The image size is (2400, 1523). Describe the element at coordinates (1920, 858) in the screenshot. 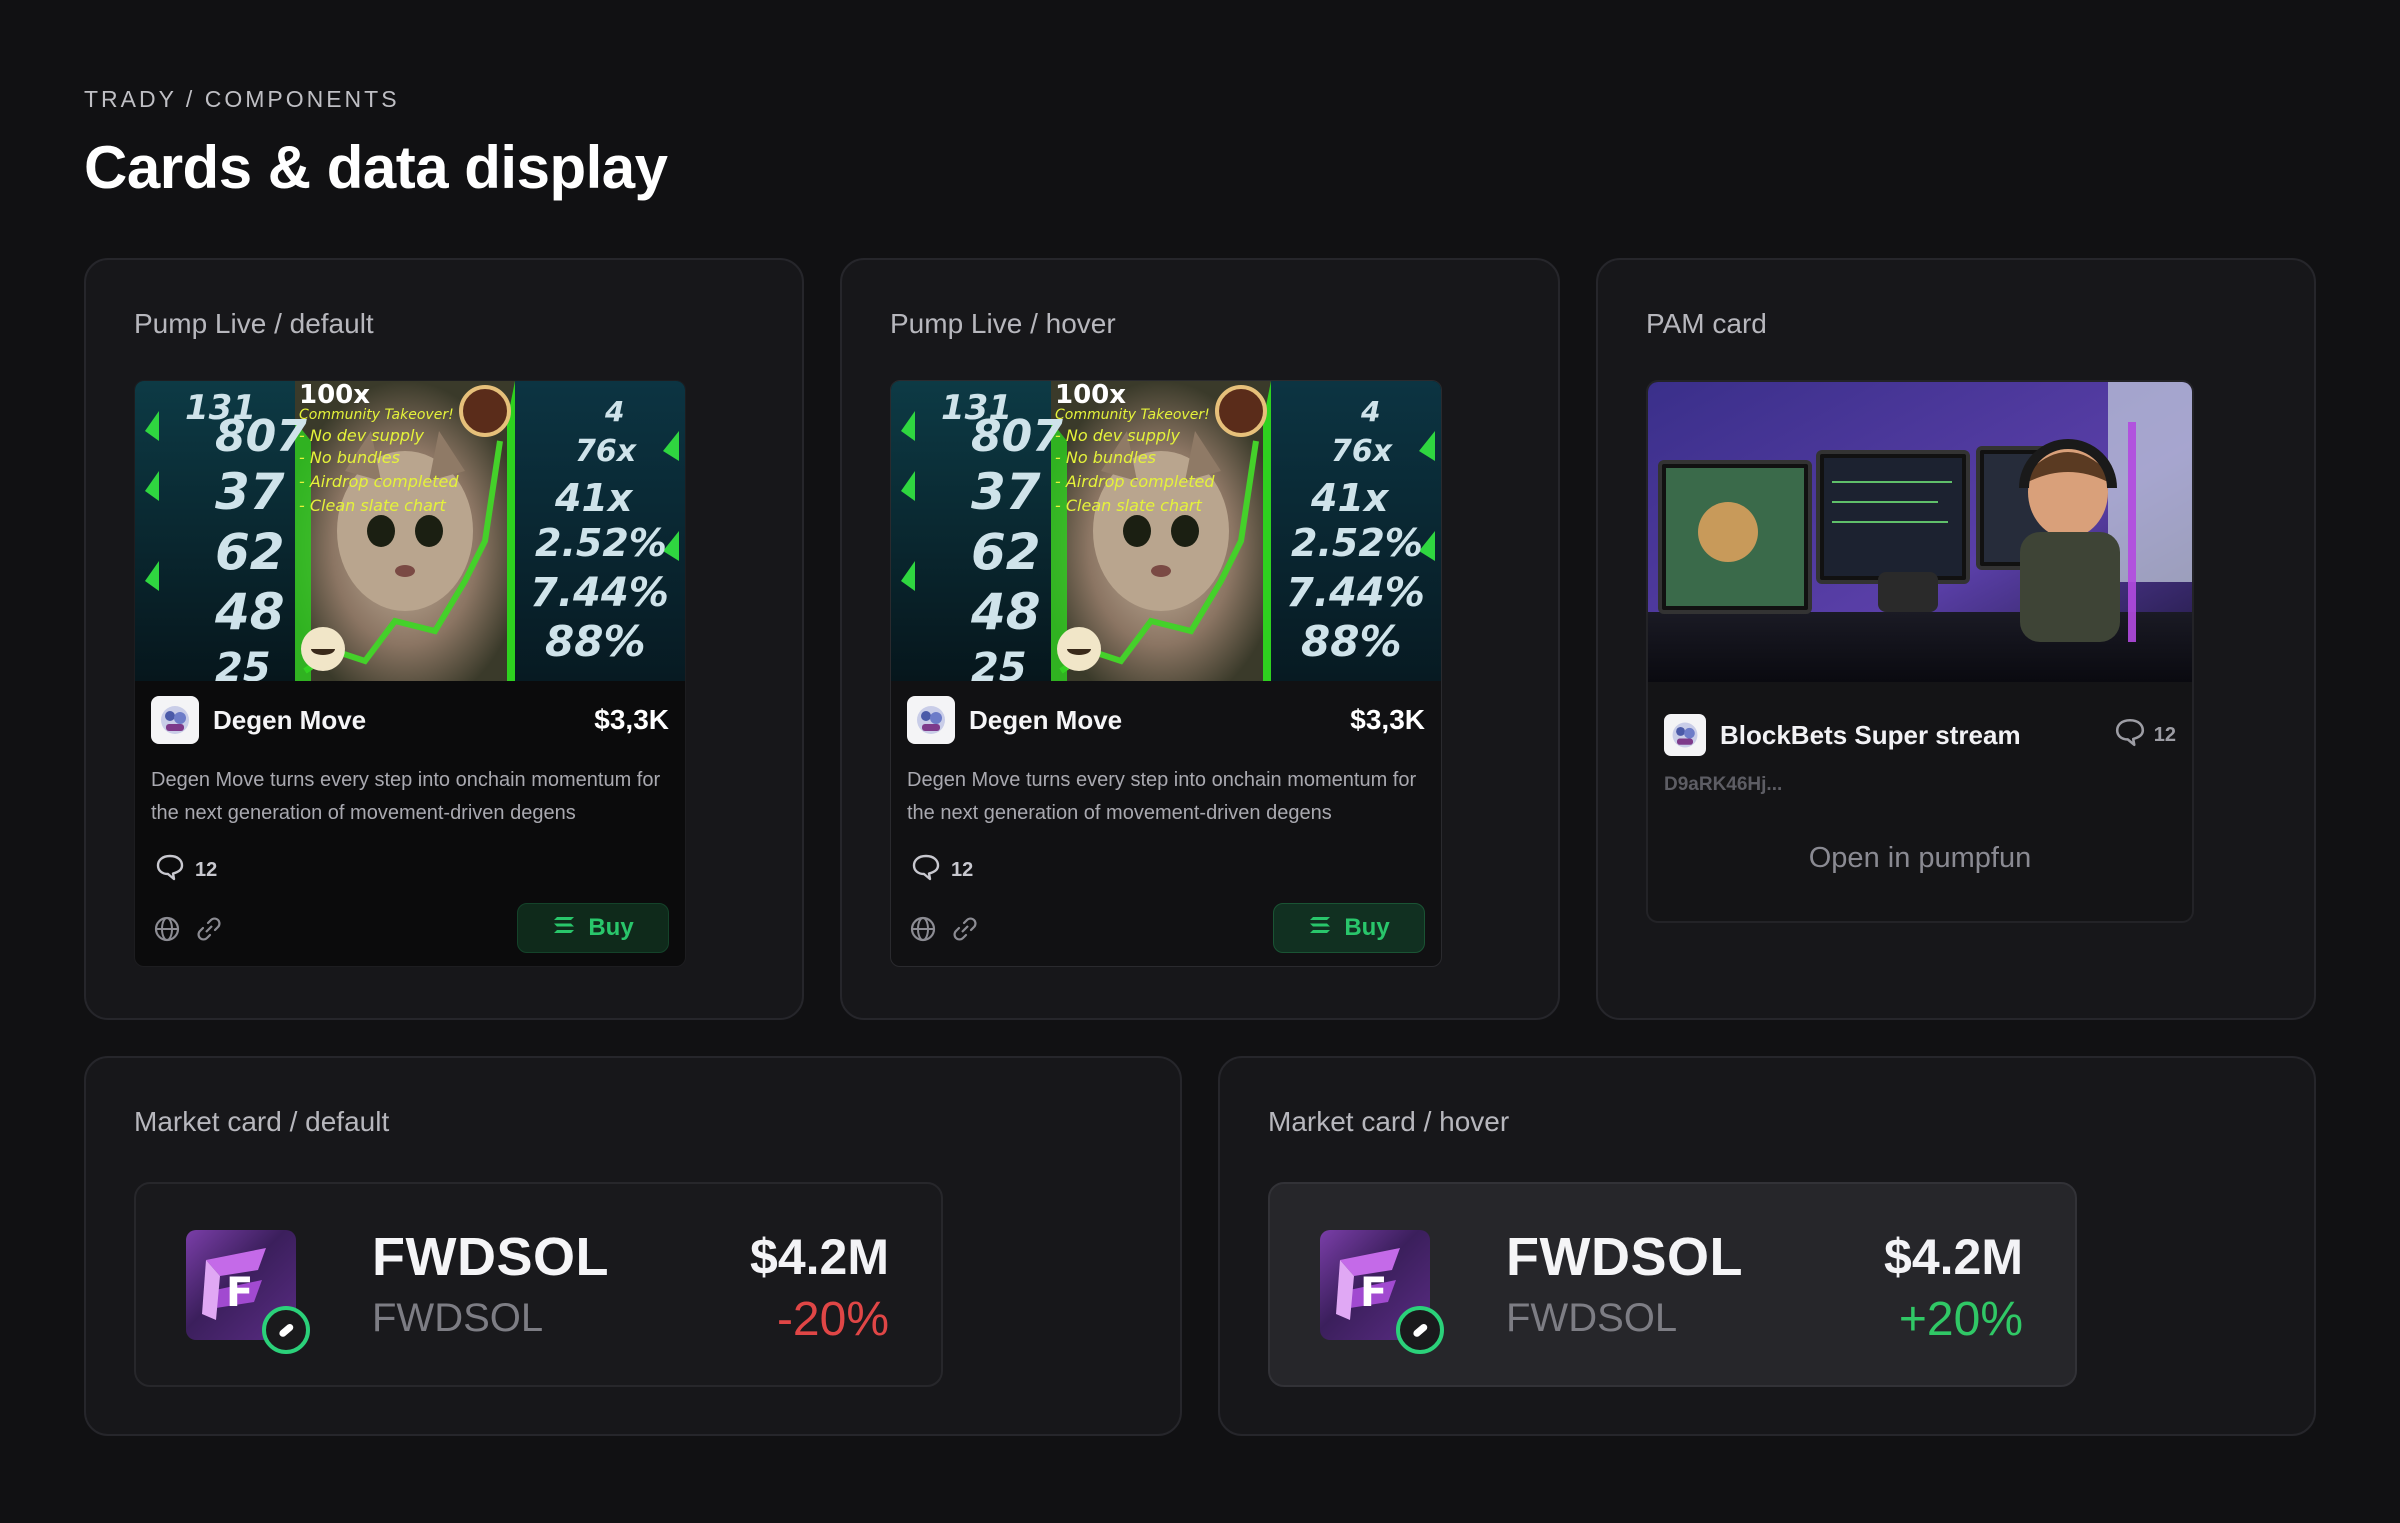

I see `open-in-pumpfun-button: Open in pumpfun` at that location.